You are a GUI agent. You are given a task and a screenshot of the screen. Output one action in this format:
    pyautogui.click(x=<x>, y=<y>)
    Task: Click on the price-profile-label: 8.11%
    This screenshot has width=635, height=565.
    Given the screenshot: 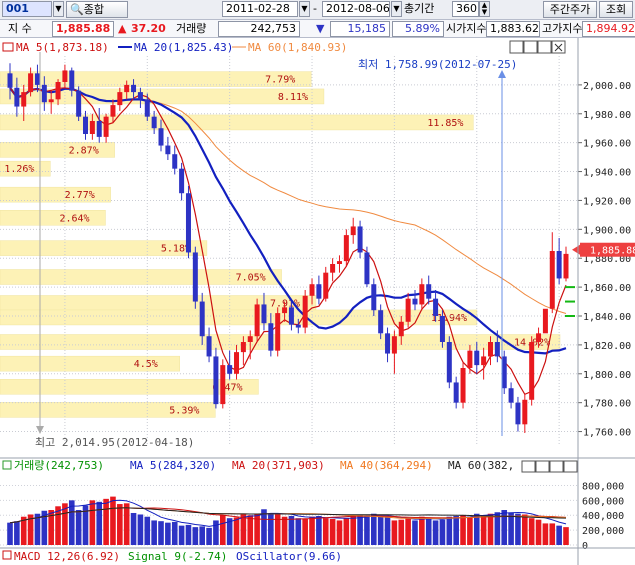 What is the action you would take?
    pyautogui.click(x=293, y=97)
    